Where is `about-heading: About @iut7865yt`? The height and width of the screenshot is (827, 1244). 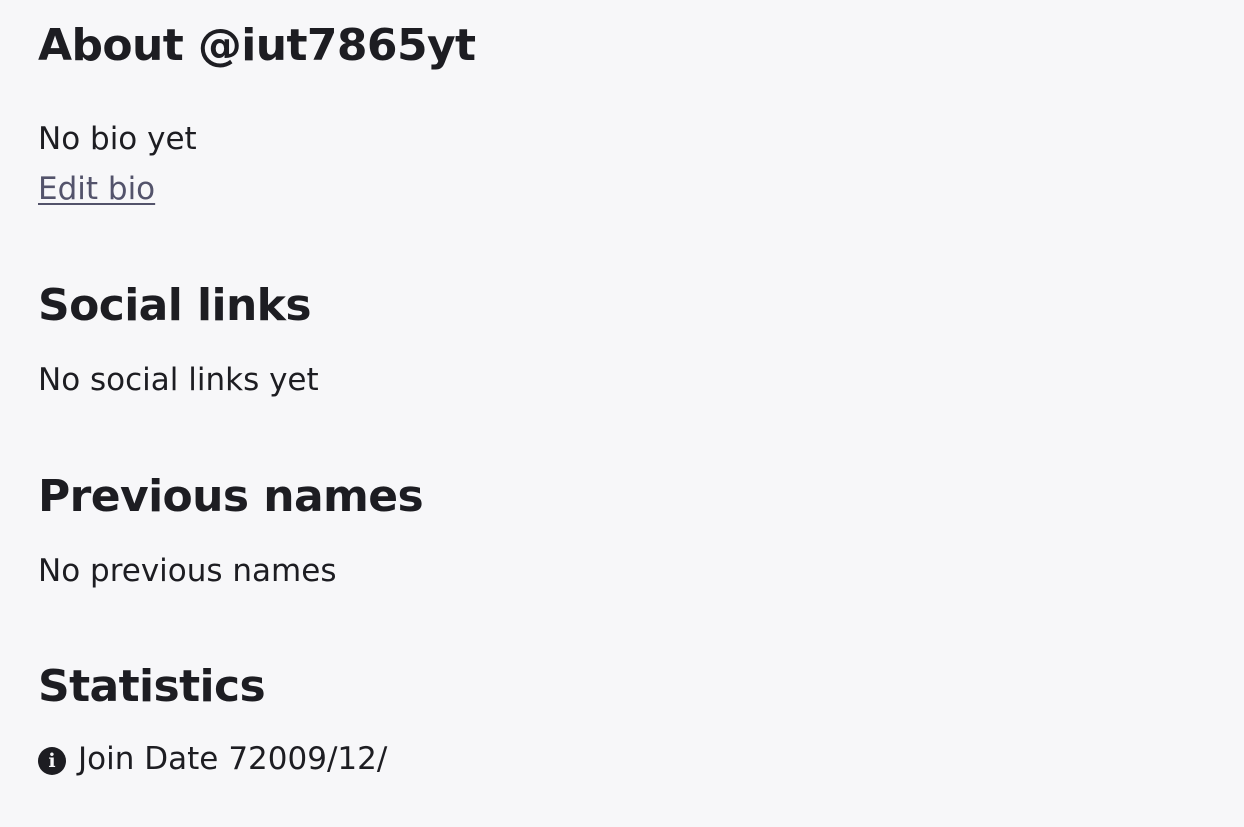 about-heading: About @iut7865yt is located at coordinates (257, 45).